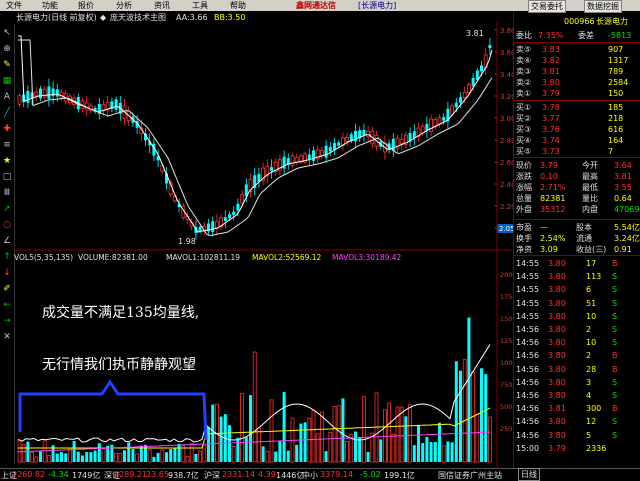 The height and width of the screenshot is (481, 640). What do you see at coordinates (578, 198) in the screenshot?
I see `stat-row: 总量 82381 量比 0.64` at bounding box center [578, 198].